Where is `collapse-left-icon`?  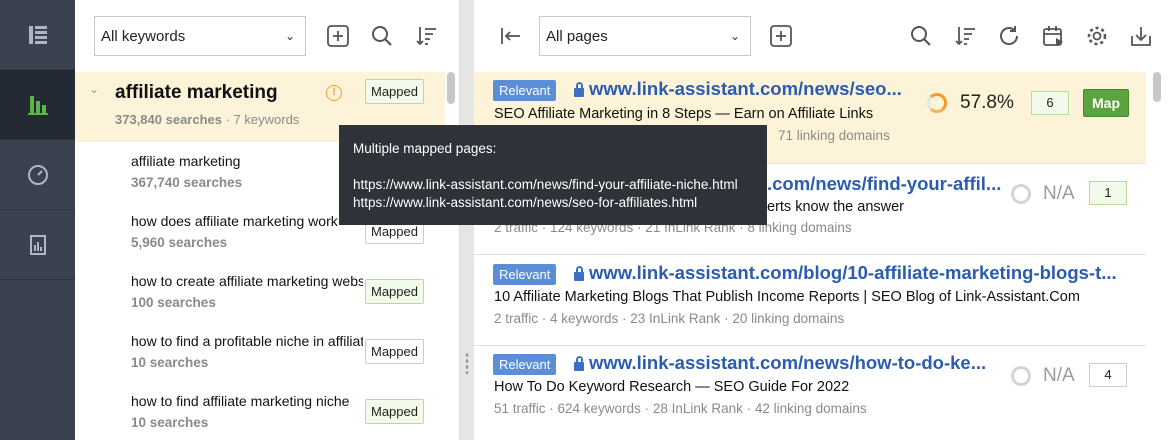 collapse-left-icon is located at coordinates (510, 36).